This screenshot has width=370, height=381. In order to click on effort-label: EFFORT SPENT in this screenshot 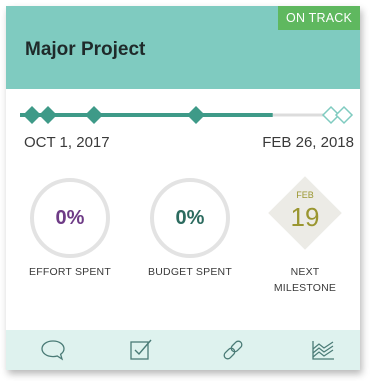, I will do `click(70, 272)`.